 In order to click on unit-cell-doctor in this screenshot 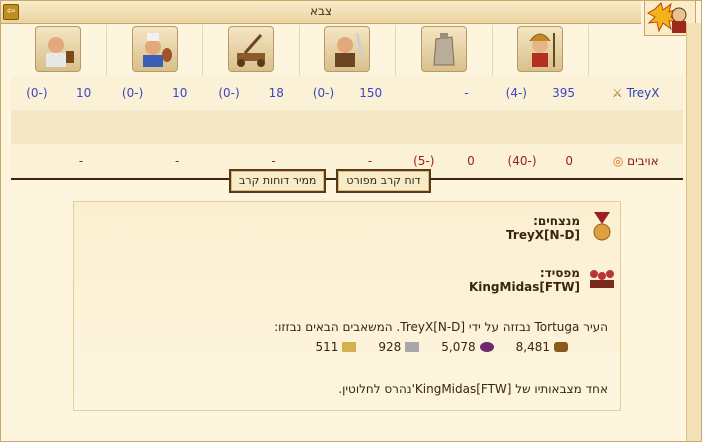, I will do `click(59, 50)`.